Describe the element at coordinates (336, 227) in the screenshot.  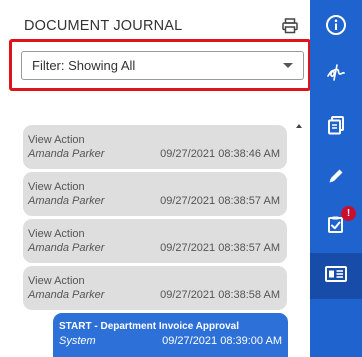
I see `tasks-button: !` at that location.